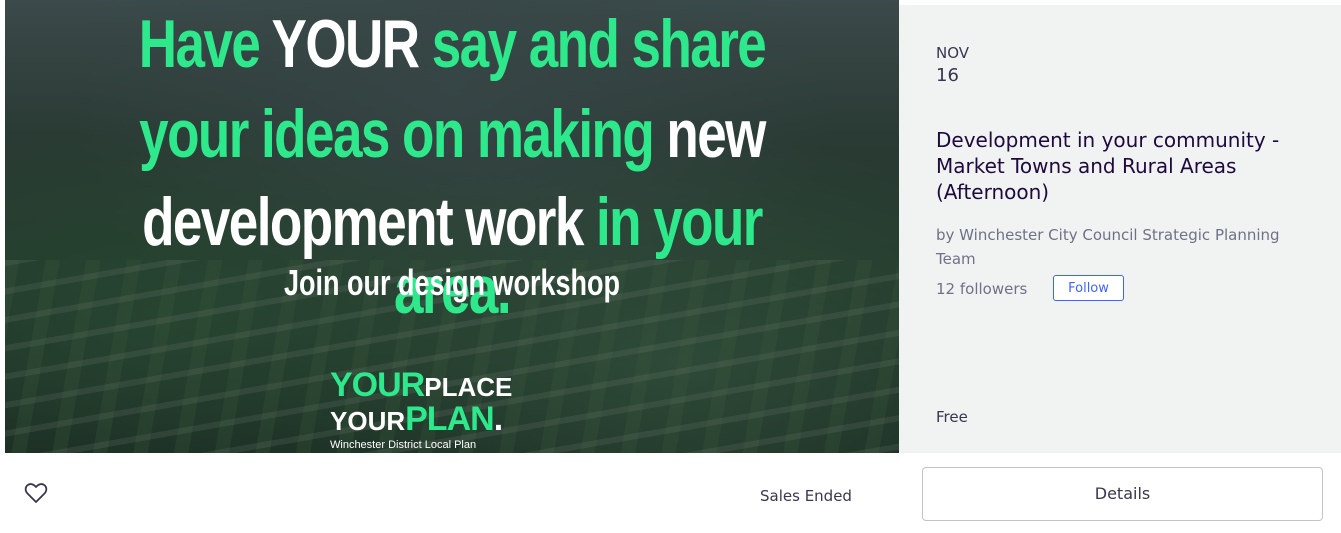 Image resolution: width=1341 pixels, height=533 pixels. I want to click on event-month: NOV, so click(953, 53).